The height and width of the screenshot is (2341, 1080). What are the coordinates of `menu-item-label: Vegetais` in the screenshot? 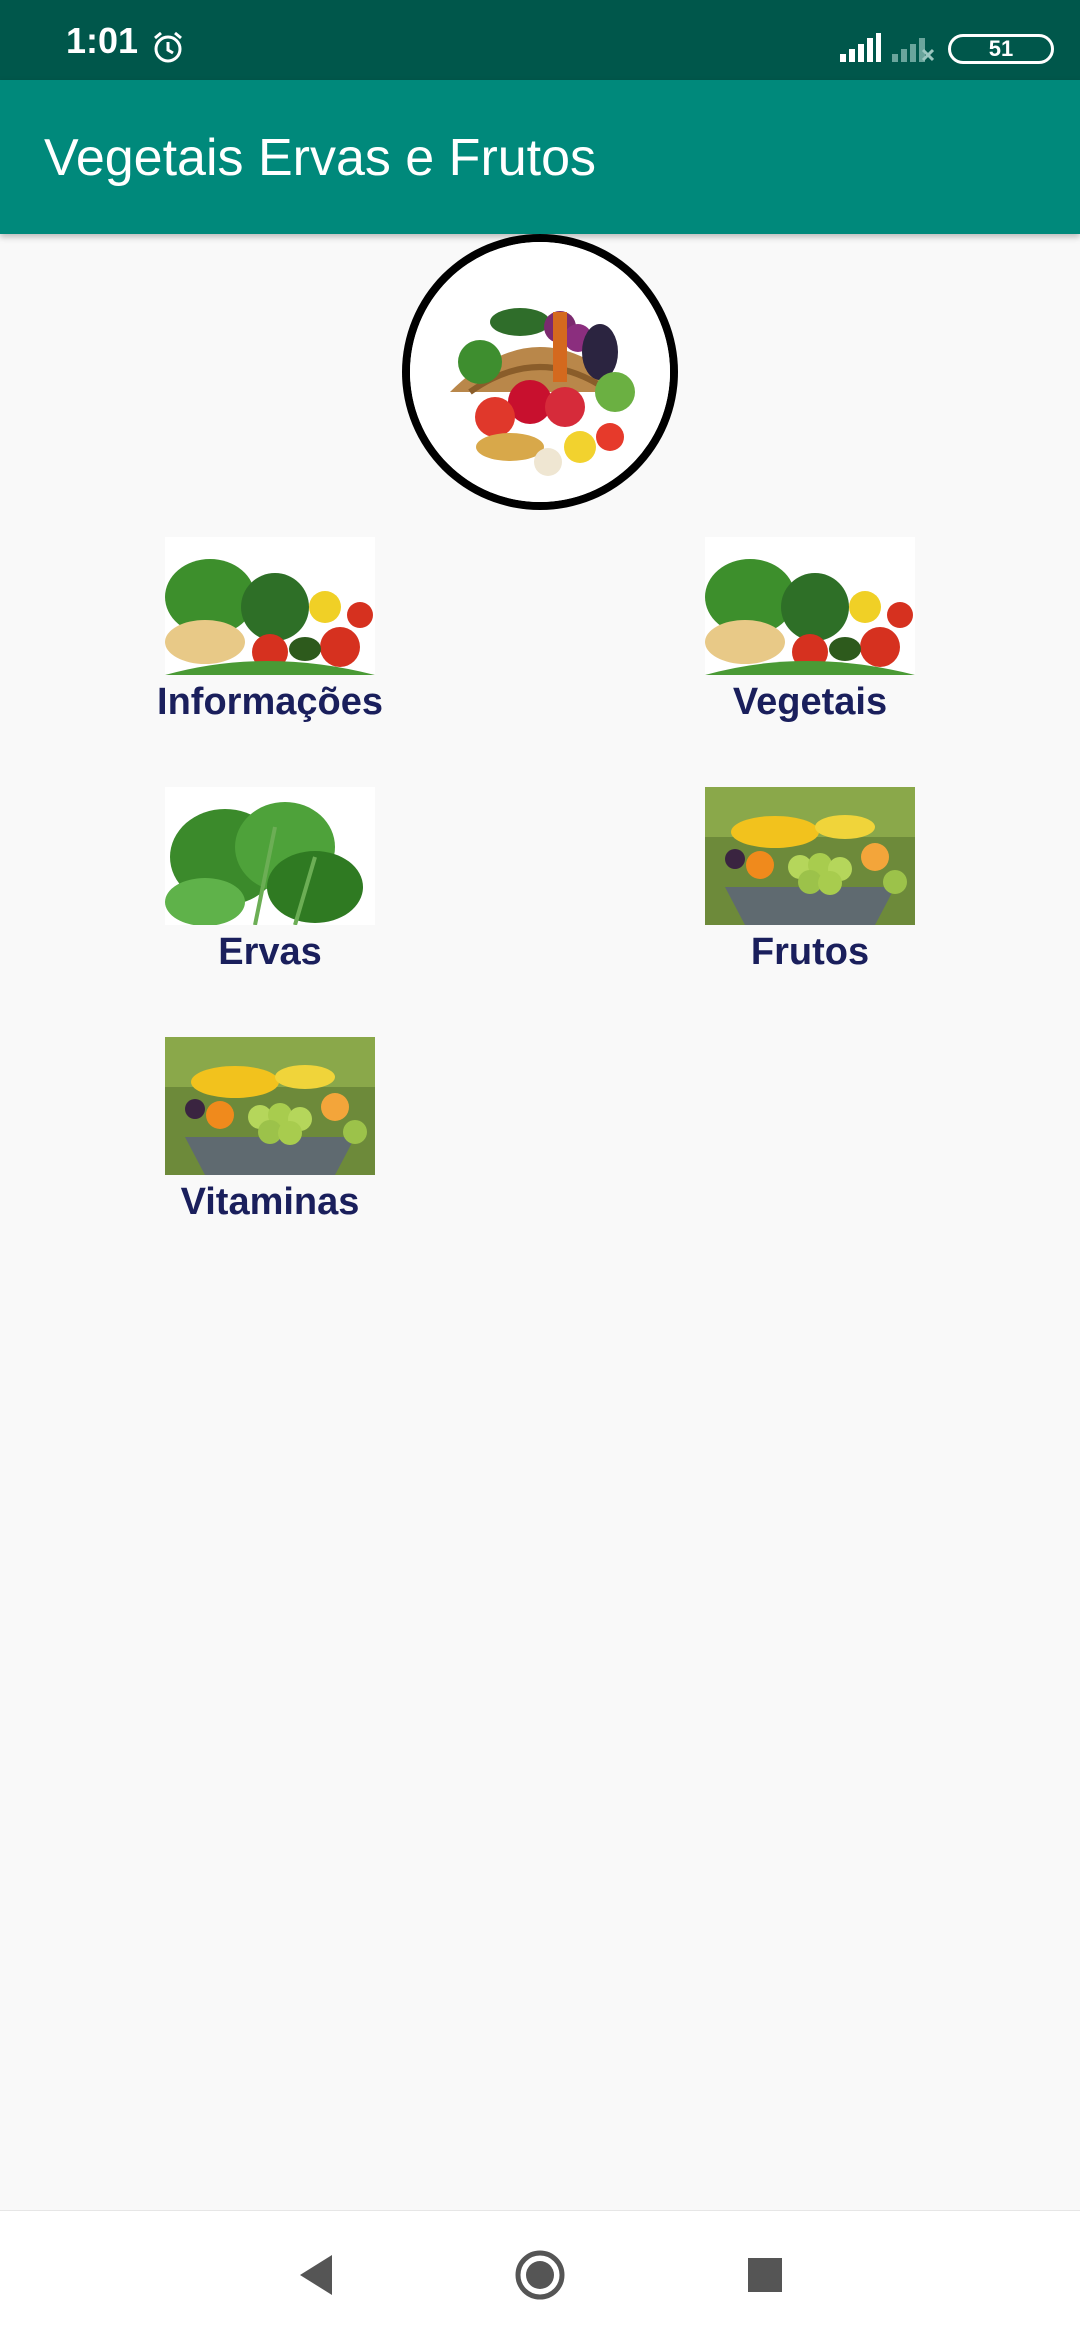 It's located at (810, 702).